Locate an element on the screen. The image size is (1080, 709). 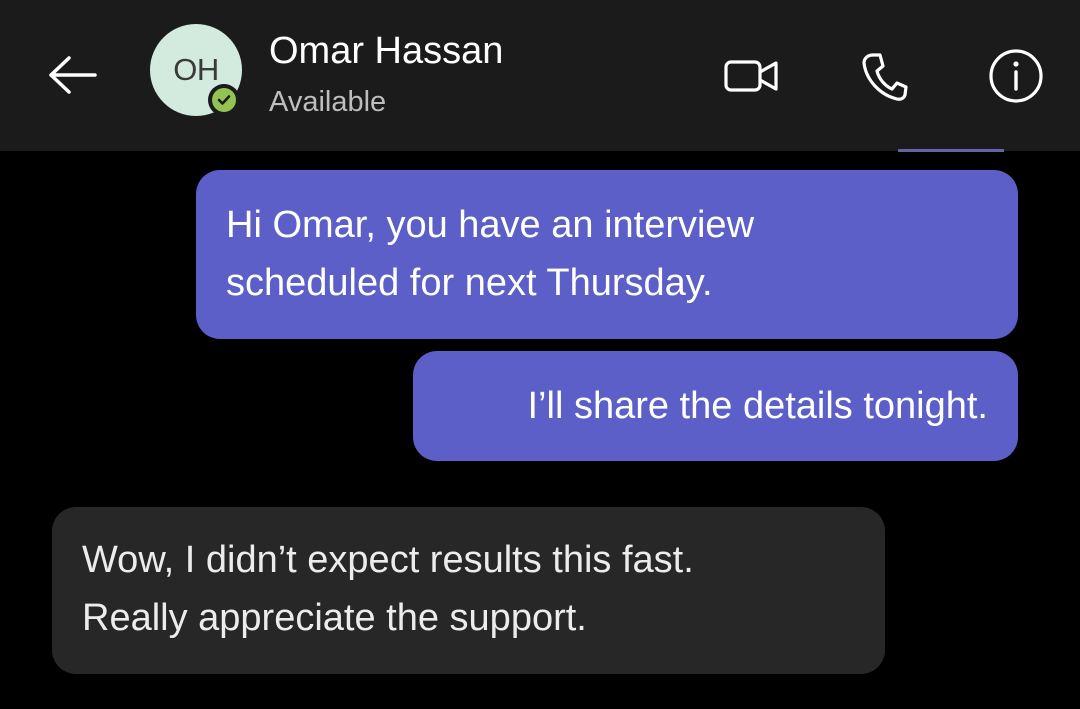
video-call-button is located at coordinates (752, 76).